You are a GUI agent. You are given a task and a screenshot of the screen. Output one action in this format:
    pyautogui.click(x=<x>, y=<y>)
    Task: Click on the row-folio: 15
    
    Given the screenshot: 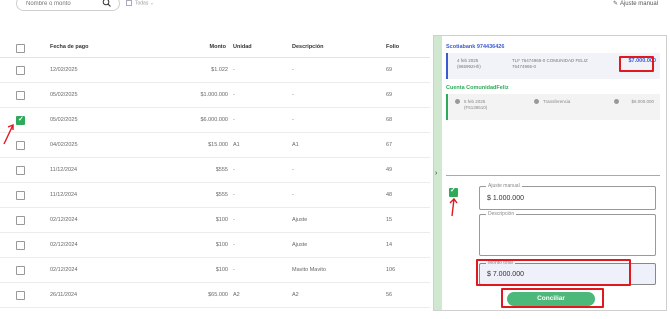 What is the action you would take?
    pyautogui.click(x=389, y=220)
    